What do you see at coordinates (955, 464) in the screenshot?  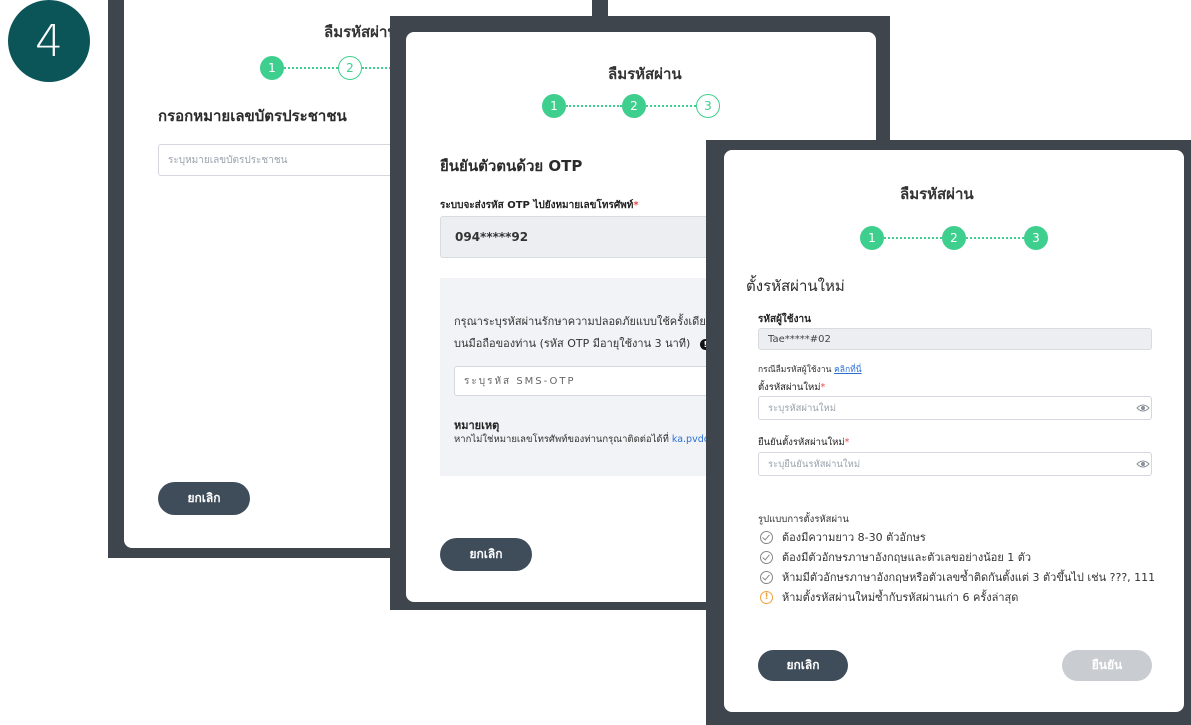 I see `confirm-password-input: ระบุยืนยันรหัสผ่านใหม่` at bounding box center [955, 464].